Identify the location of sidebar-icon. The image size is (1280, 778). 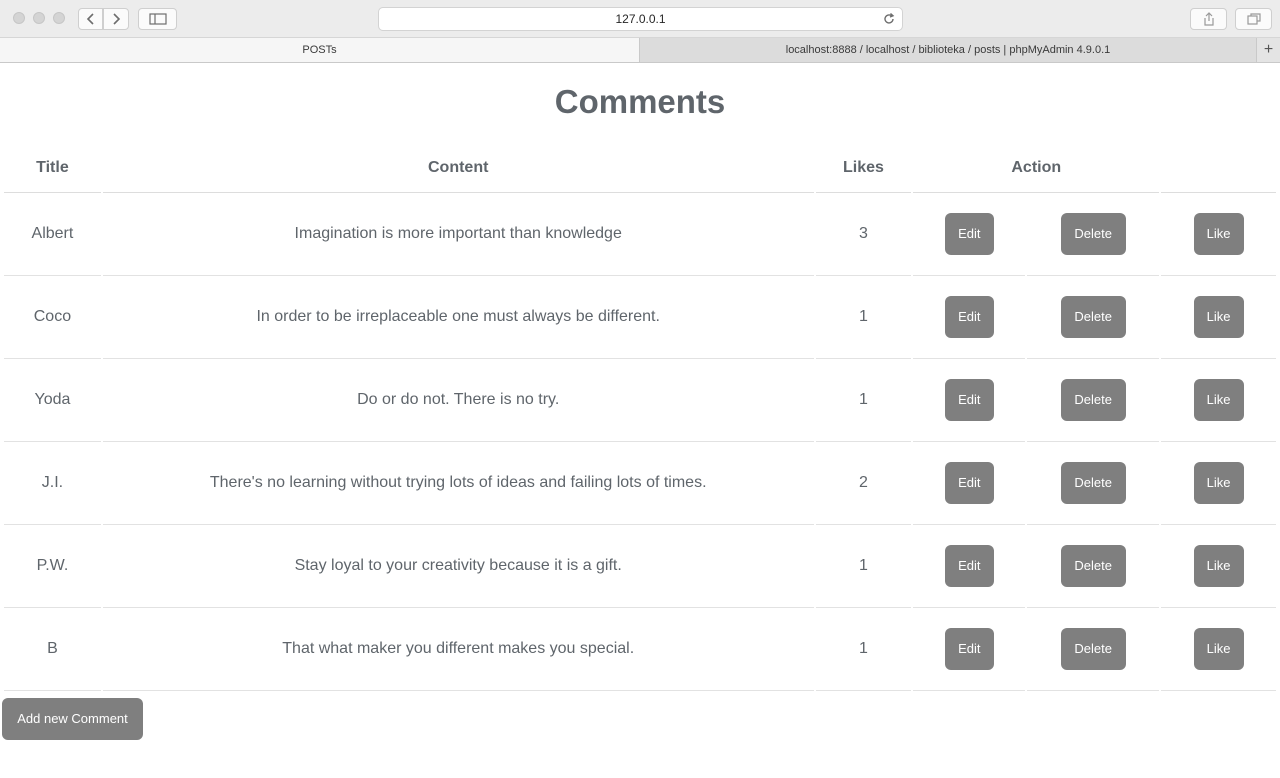
(157, 19).